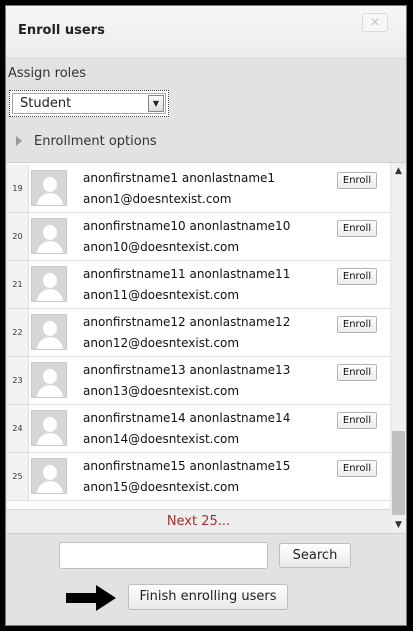  Describe the element at coordinates (398, 171) in the screenshot. I see `scroll-up-icon: ▲` at that location.